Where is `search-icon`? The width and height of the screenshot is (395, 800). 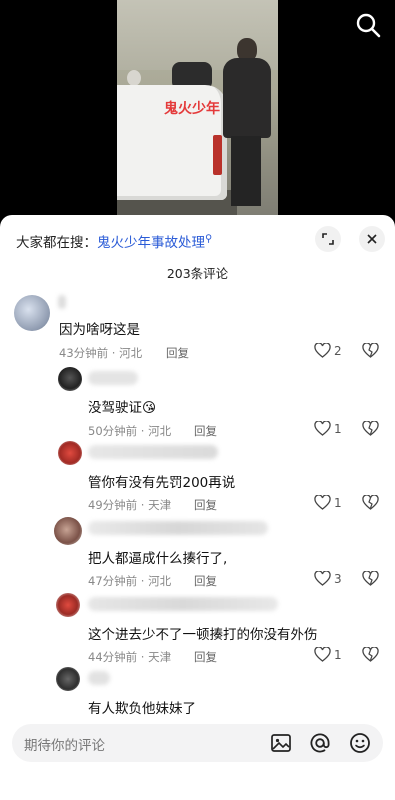
search-icon is located at coordinates (368, 25).